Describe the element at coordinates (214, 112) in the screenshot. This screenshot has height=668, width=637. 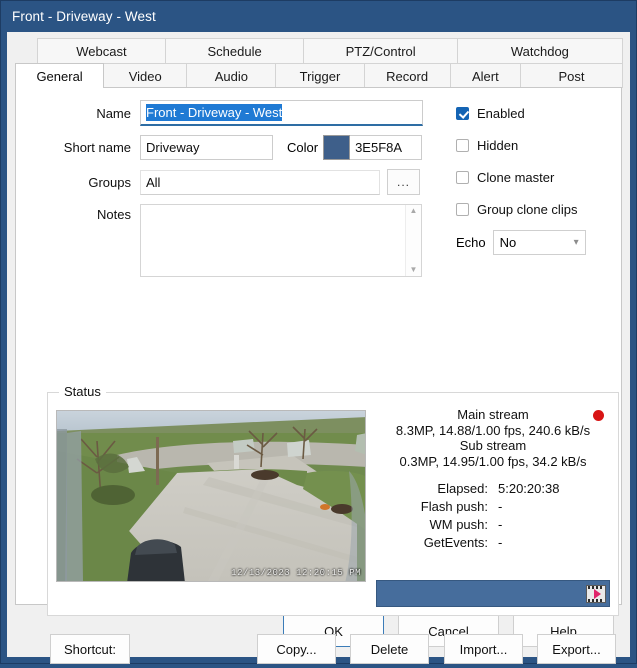
I see `name-input-value: Front - Driveway - West` at that location.